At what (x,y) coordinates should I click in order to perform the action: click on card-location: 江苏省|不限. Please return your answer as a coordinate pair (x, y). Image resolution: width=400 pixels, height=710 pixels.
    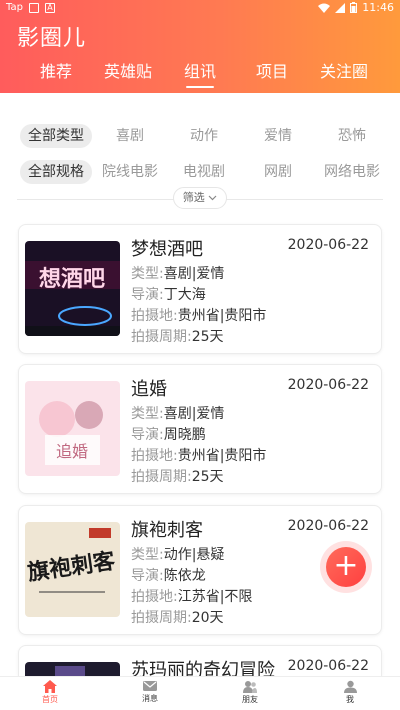
    Looking at the image, I should click on (215, 597).